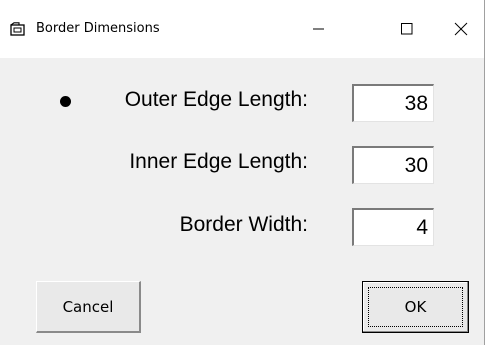 The height and width of the screenshot is (345, 485). I want to click on close-button, so click(461, 29).